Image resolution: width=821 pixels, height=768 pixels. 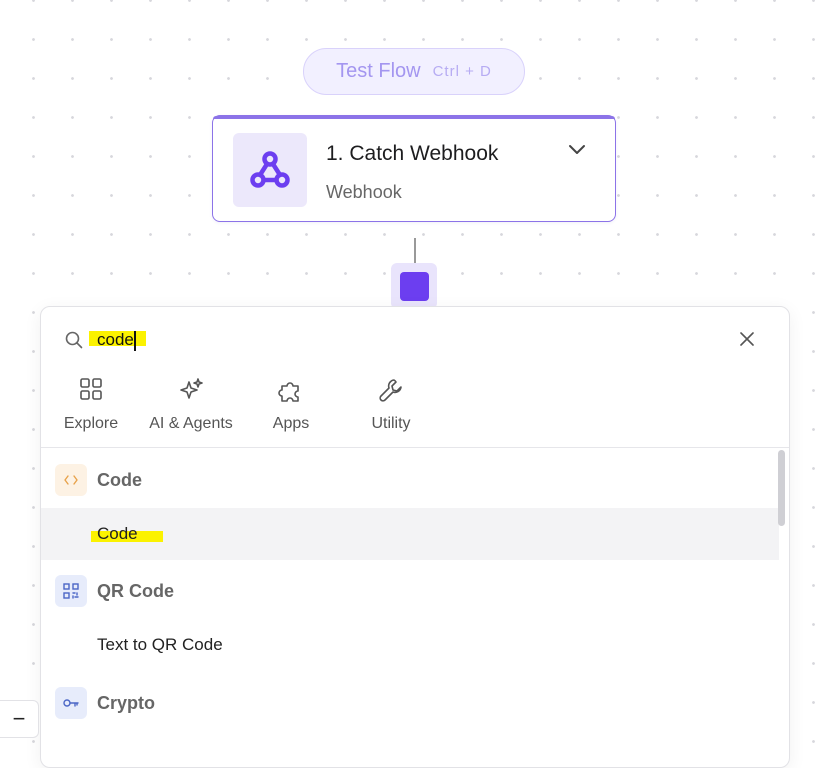 What do you see at coordinates (747, 341) in the screenshot?
I see `close-icon` at bounding box center [747, 341].